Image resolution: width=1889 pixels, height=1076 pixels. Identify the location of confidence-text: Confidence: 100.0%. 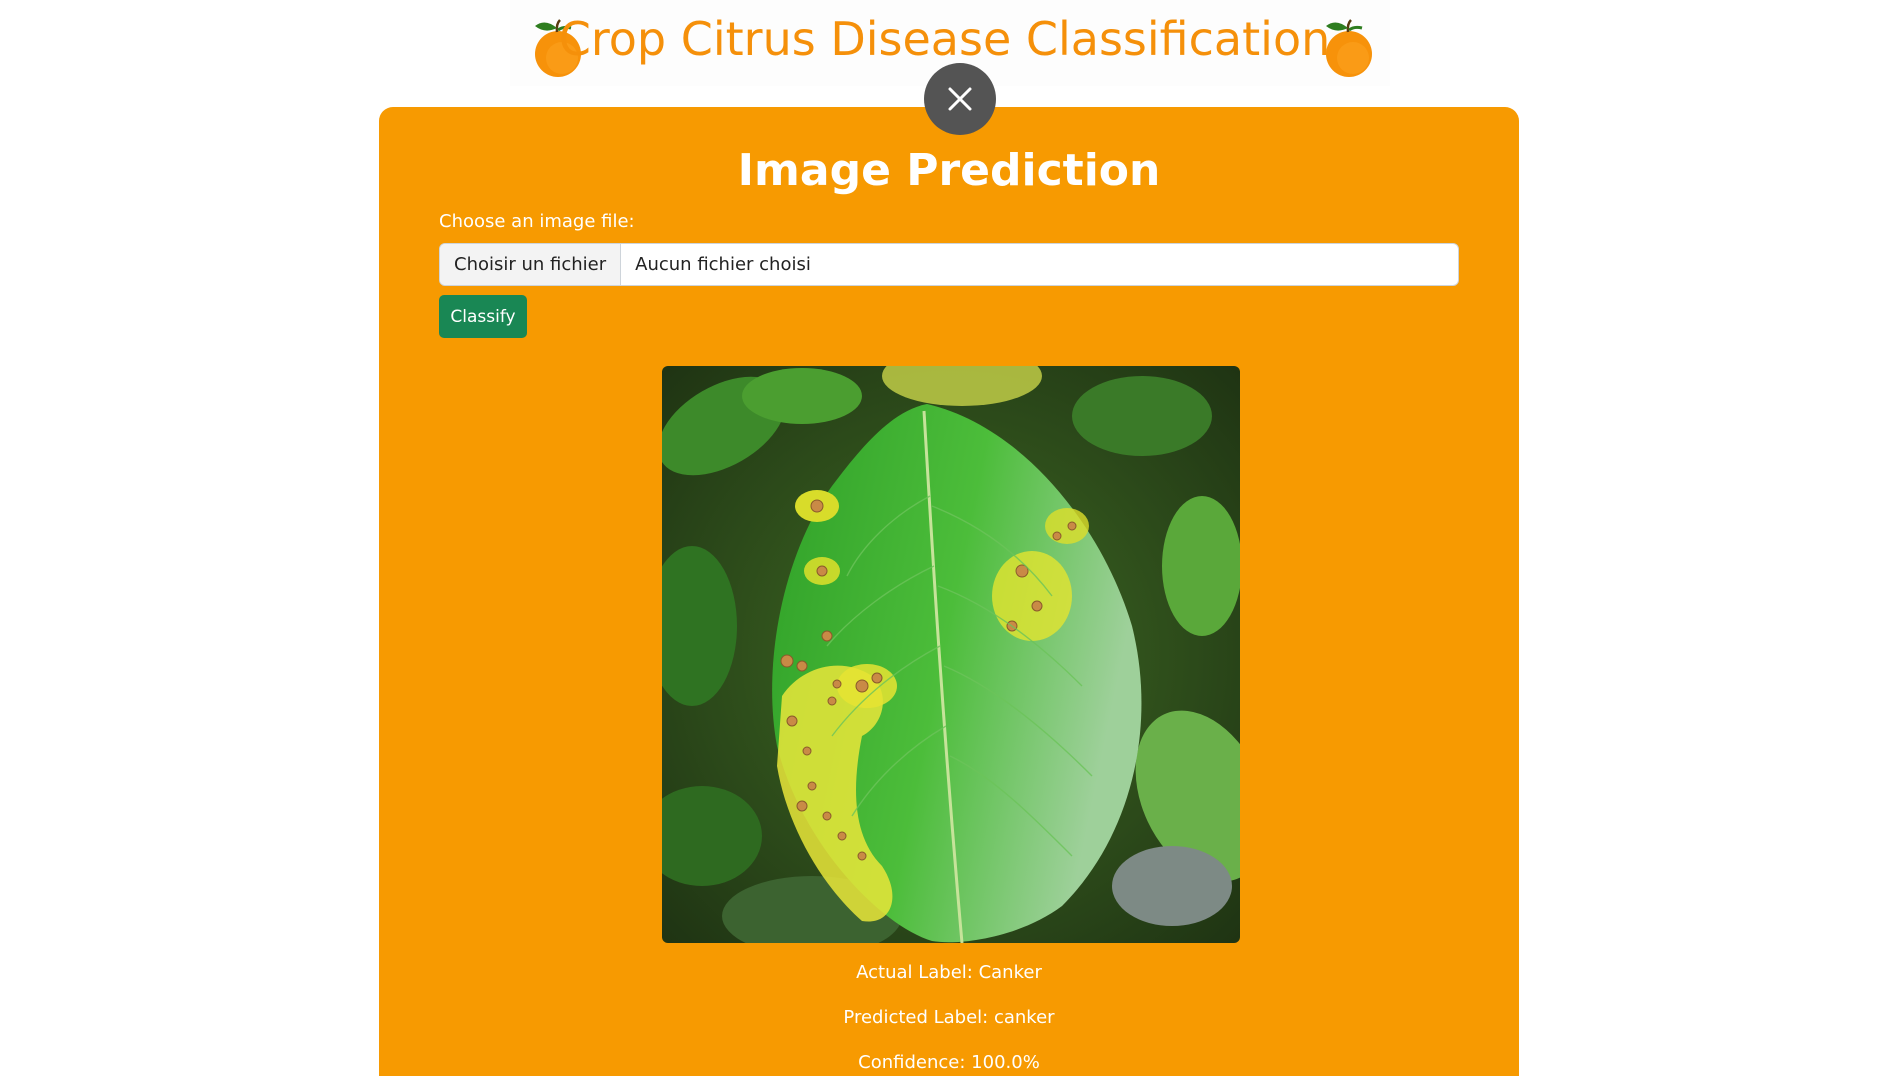
(949, 1062).